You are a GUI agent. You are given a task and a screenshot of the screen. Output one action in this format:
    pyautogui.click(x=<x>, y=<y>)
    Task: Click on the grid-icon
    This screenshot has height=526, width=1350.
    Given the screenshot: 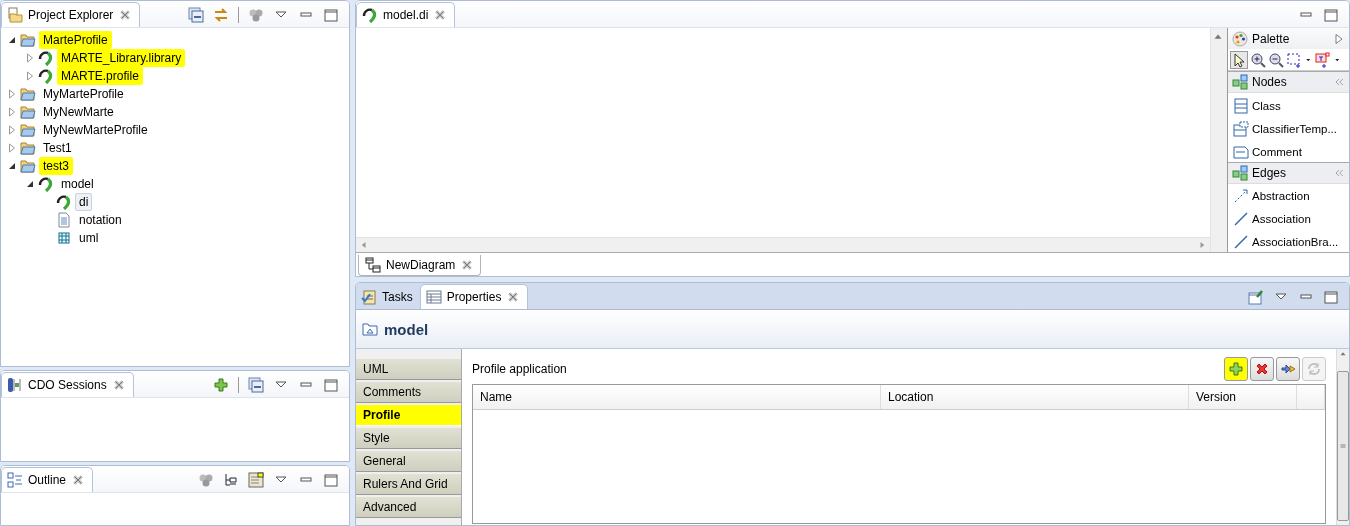 What is the action you would take?
    pyautogui.click(x=64, y=238)
    